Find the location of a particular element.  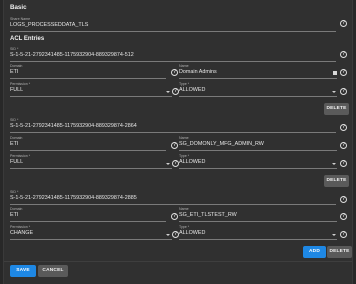

permission-select: Permission * CHANGE is located at coordinates (91, 232).